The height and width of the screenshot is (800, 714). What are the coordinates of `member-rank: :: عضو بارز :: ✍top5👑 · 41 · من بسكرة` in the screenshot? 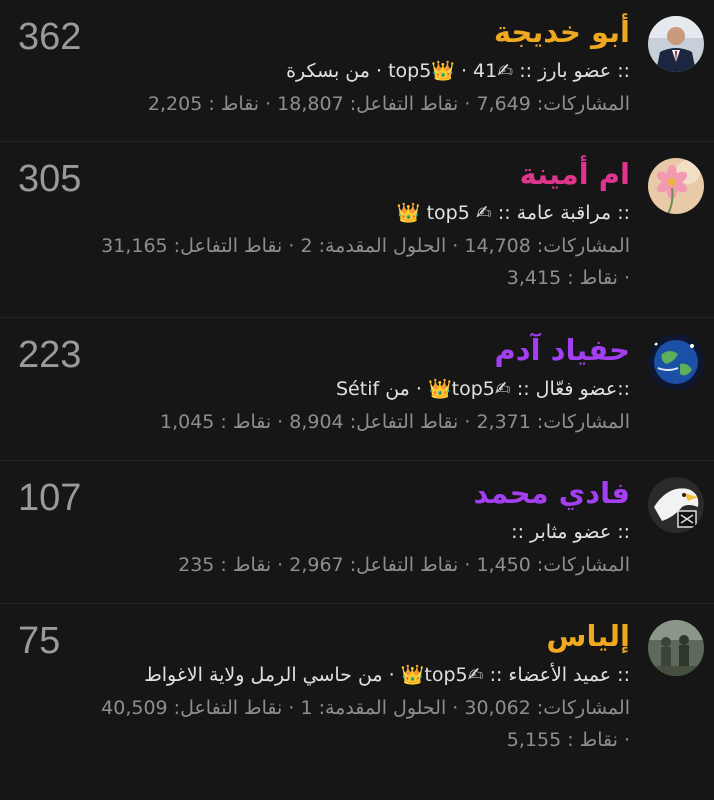 It's located at (458, 71).